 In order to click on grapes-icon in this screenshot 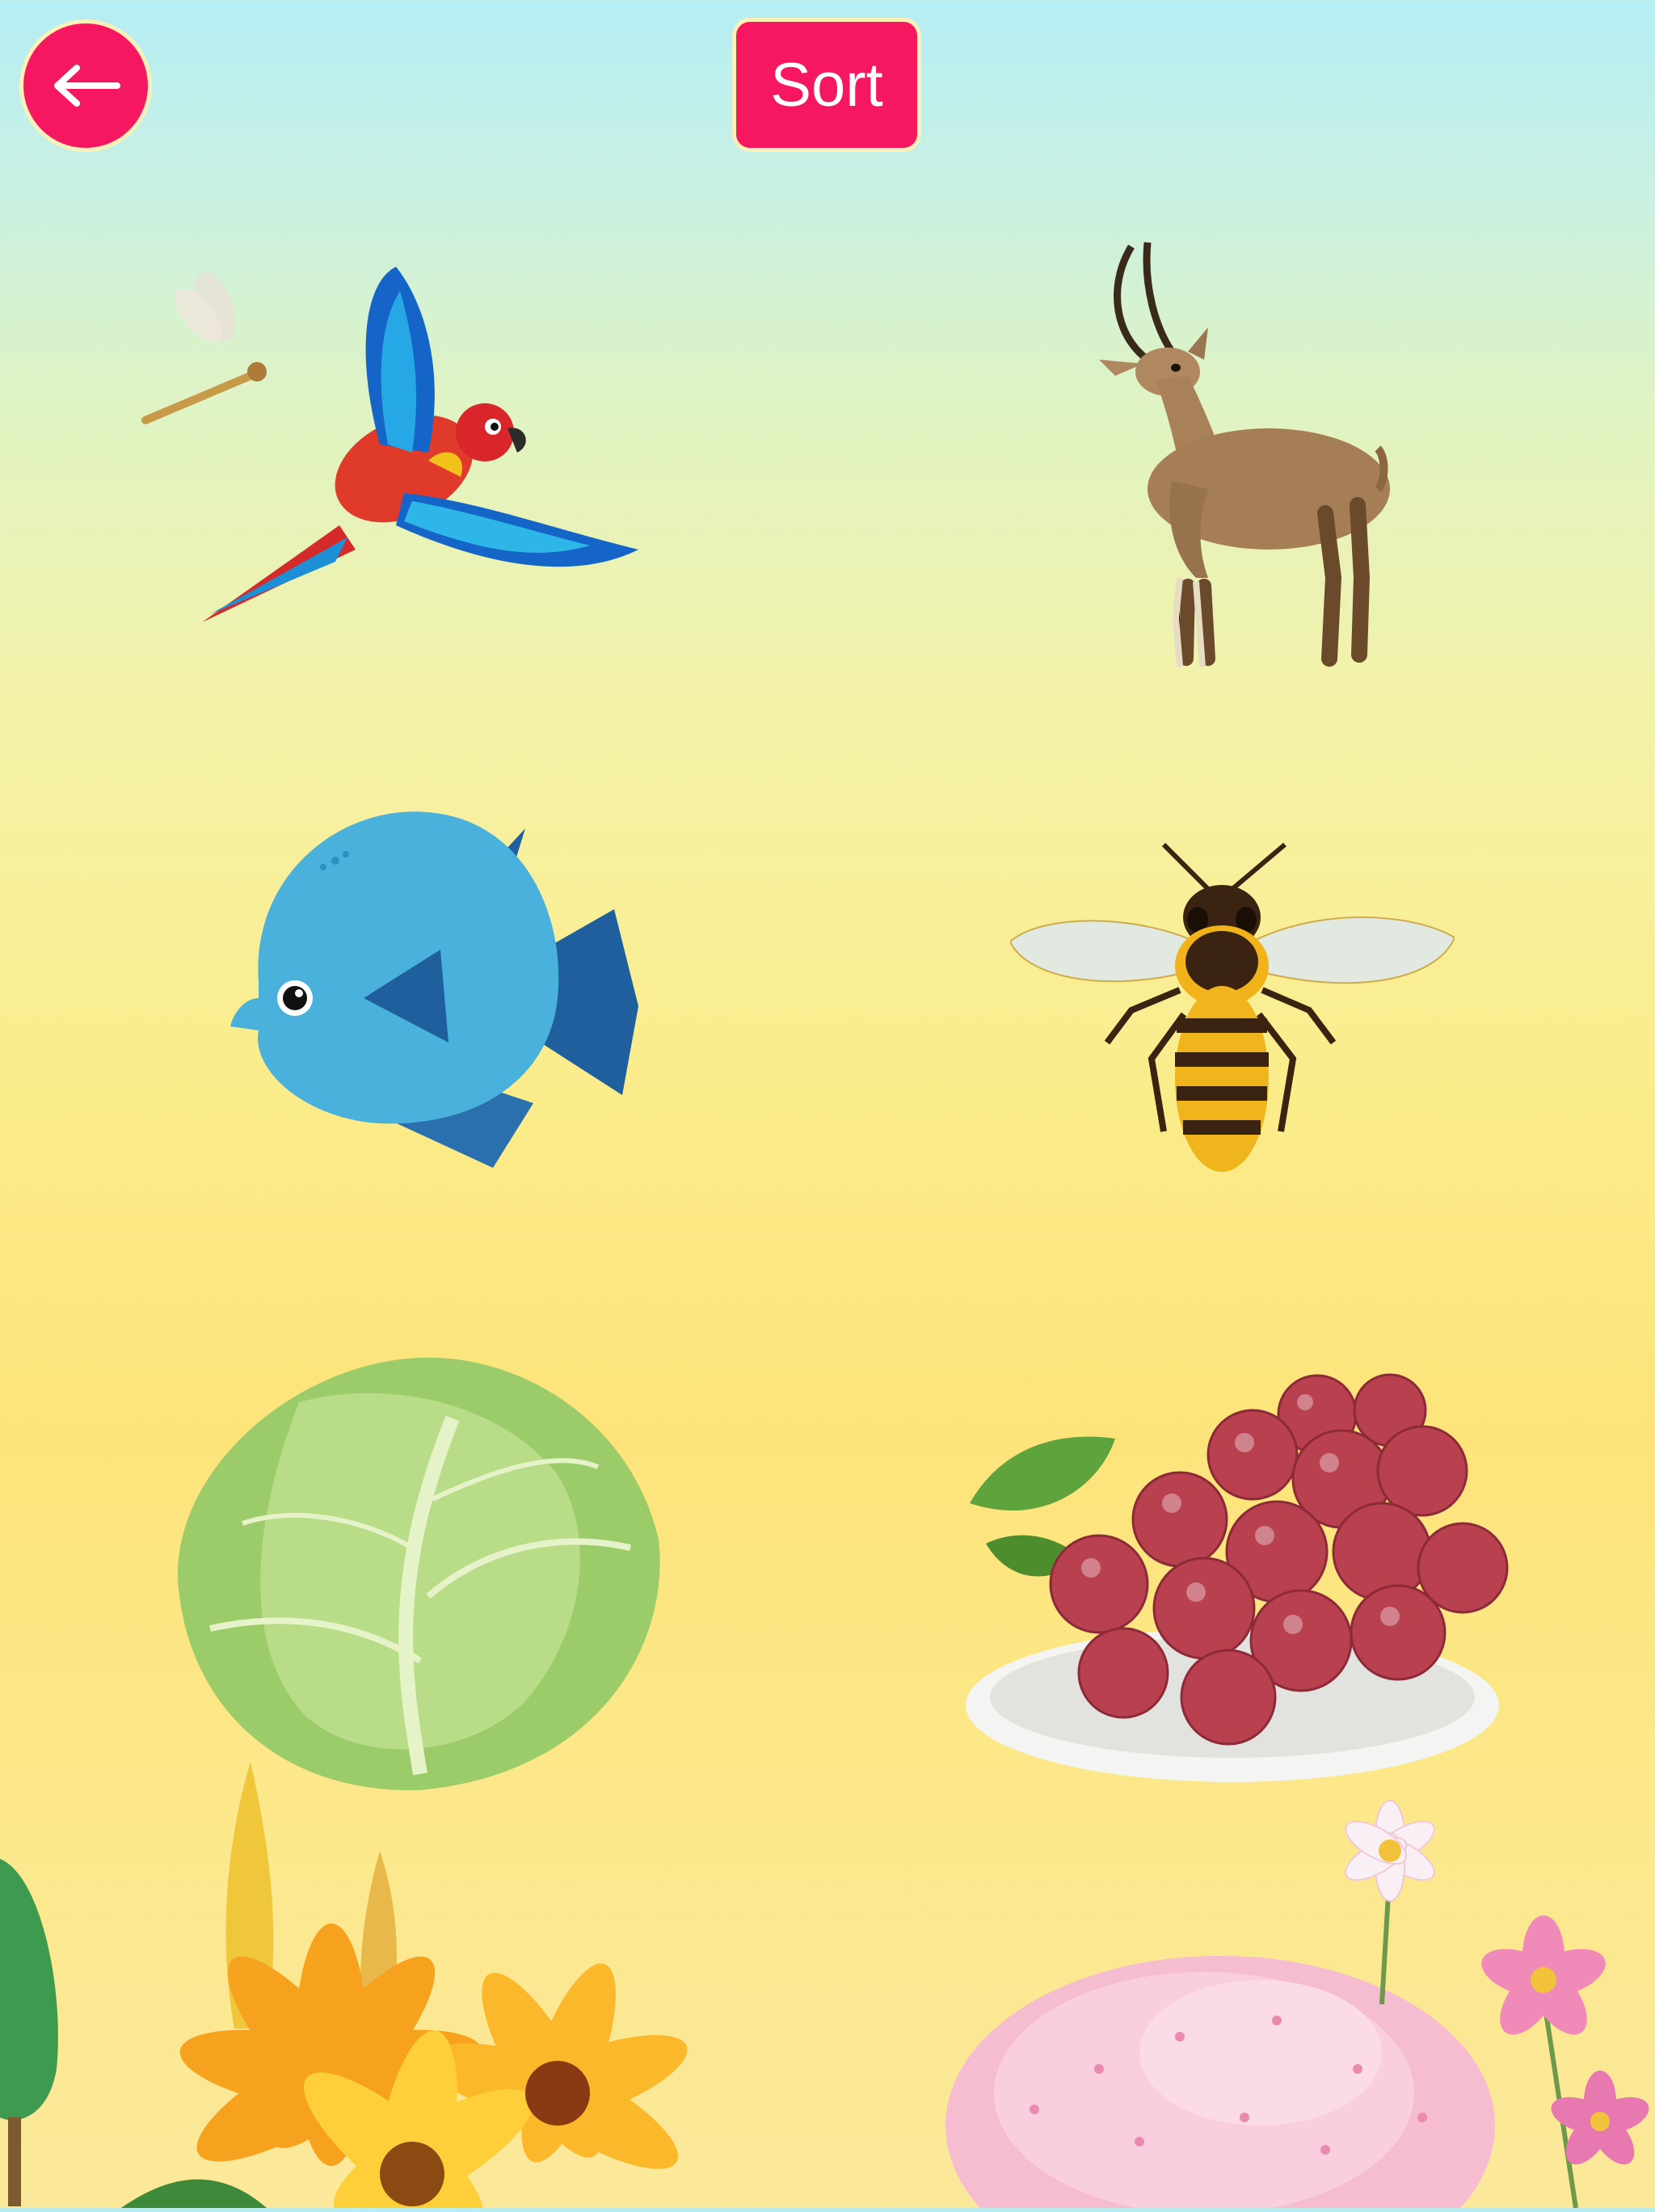, I will do `click(1237, 1577)`.